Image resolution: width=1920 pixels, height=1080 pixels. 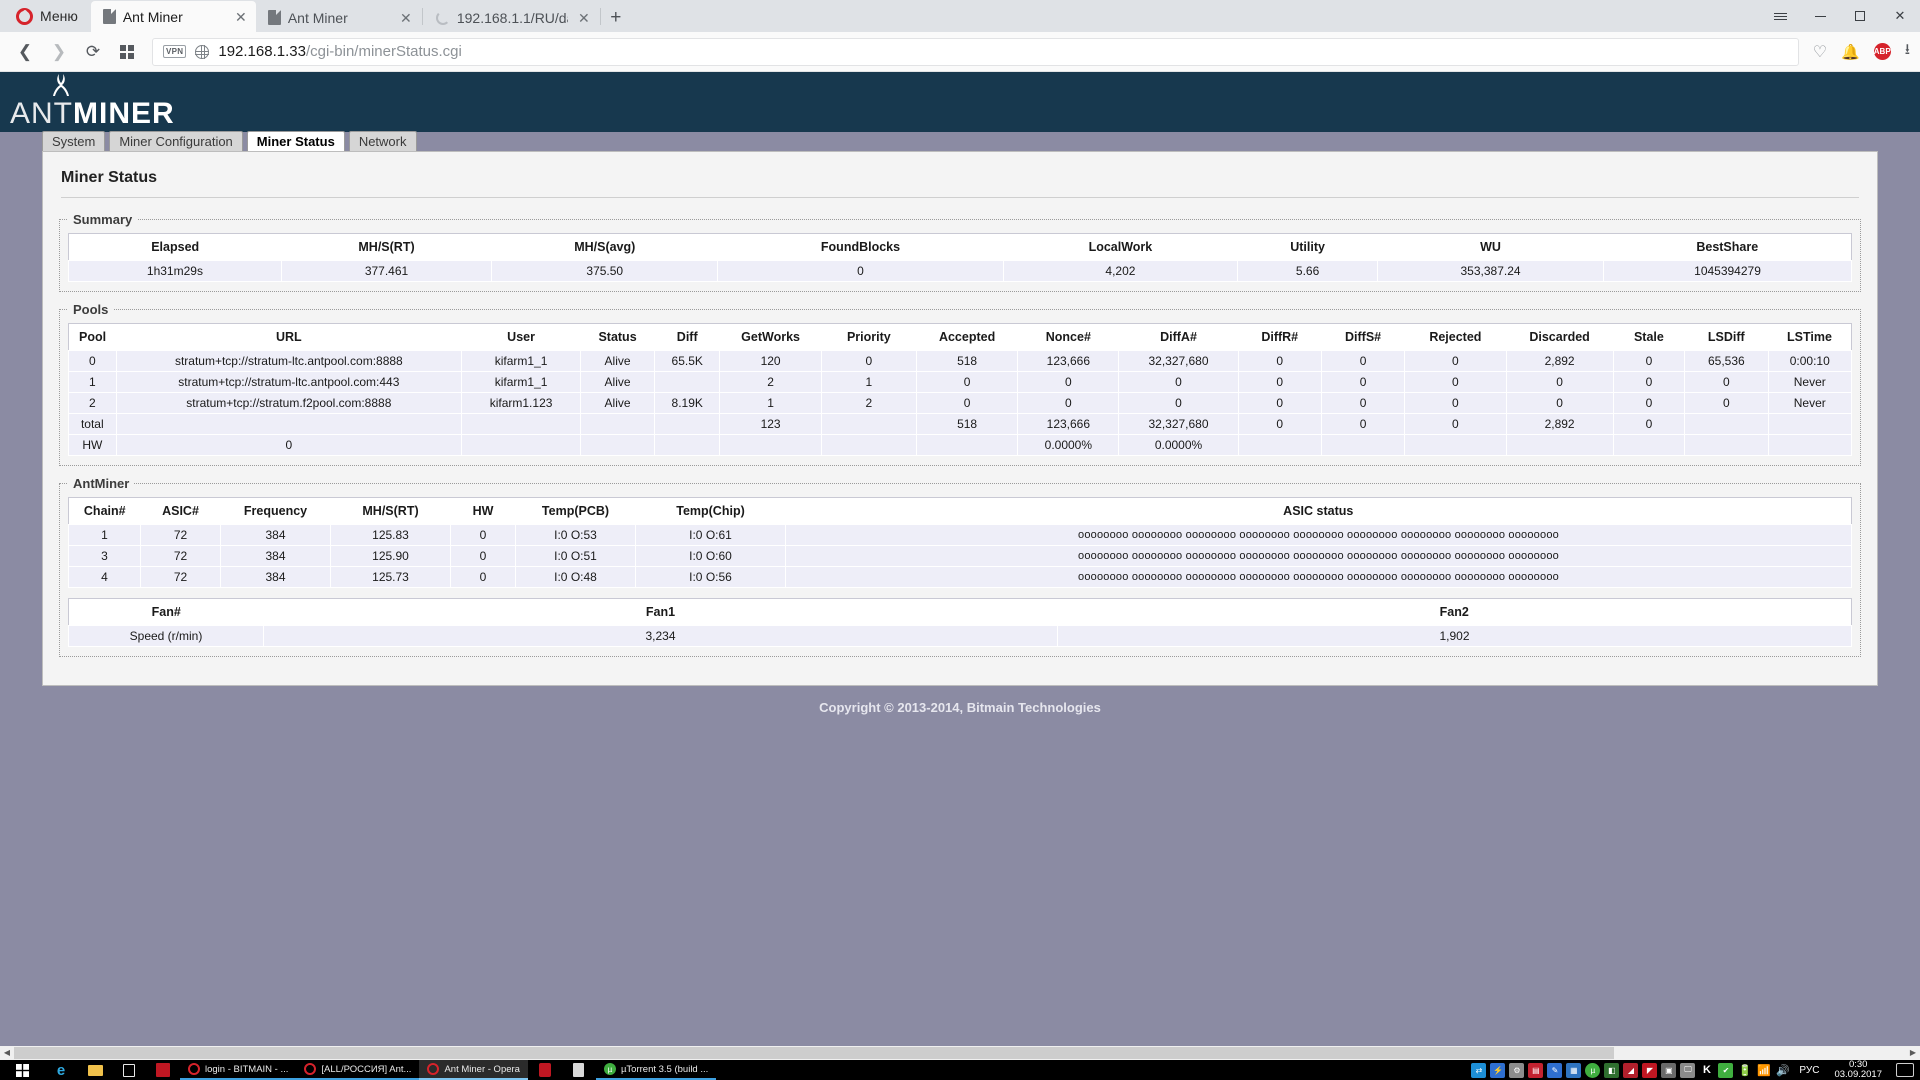 I want to click on ant-antenna-icon, so click(x=61, y=85).